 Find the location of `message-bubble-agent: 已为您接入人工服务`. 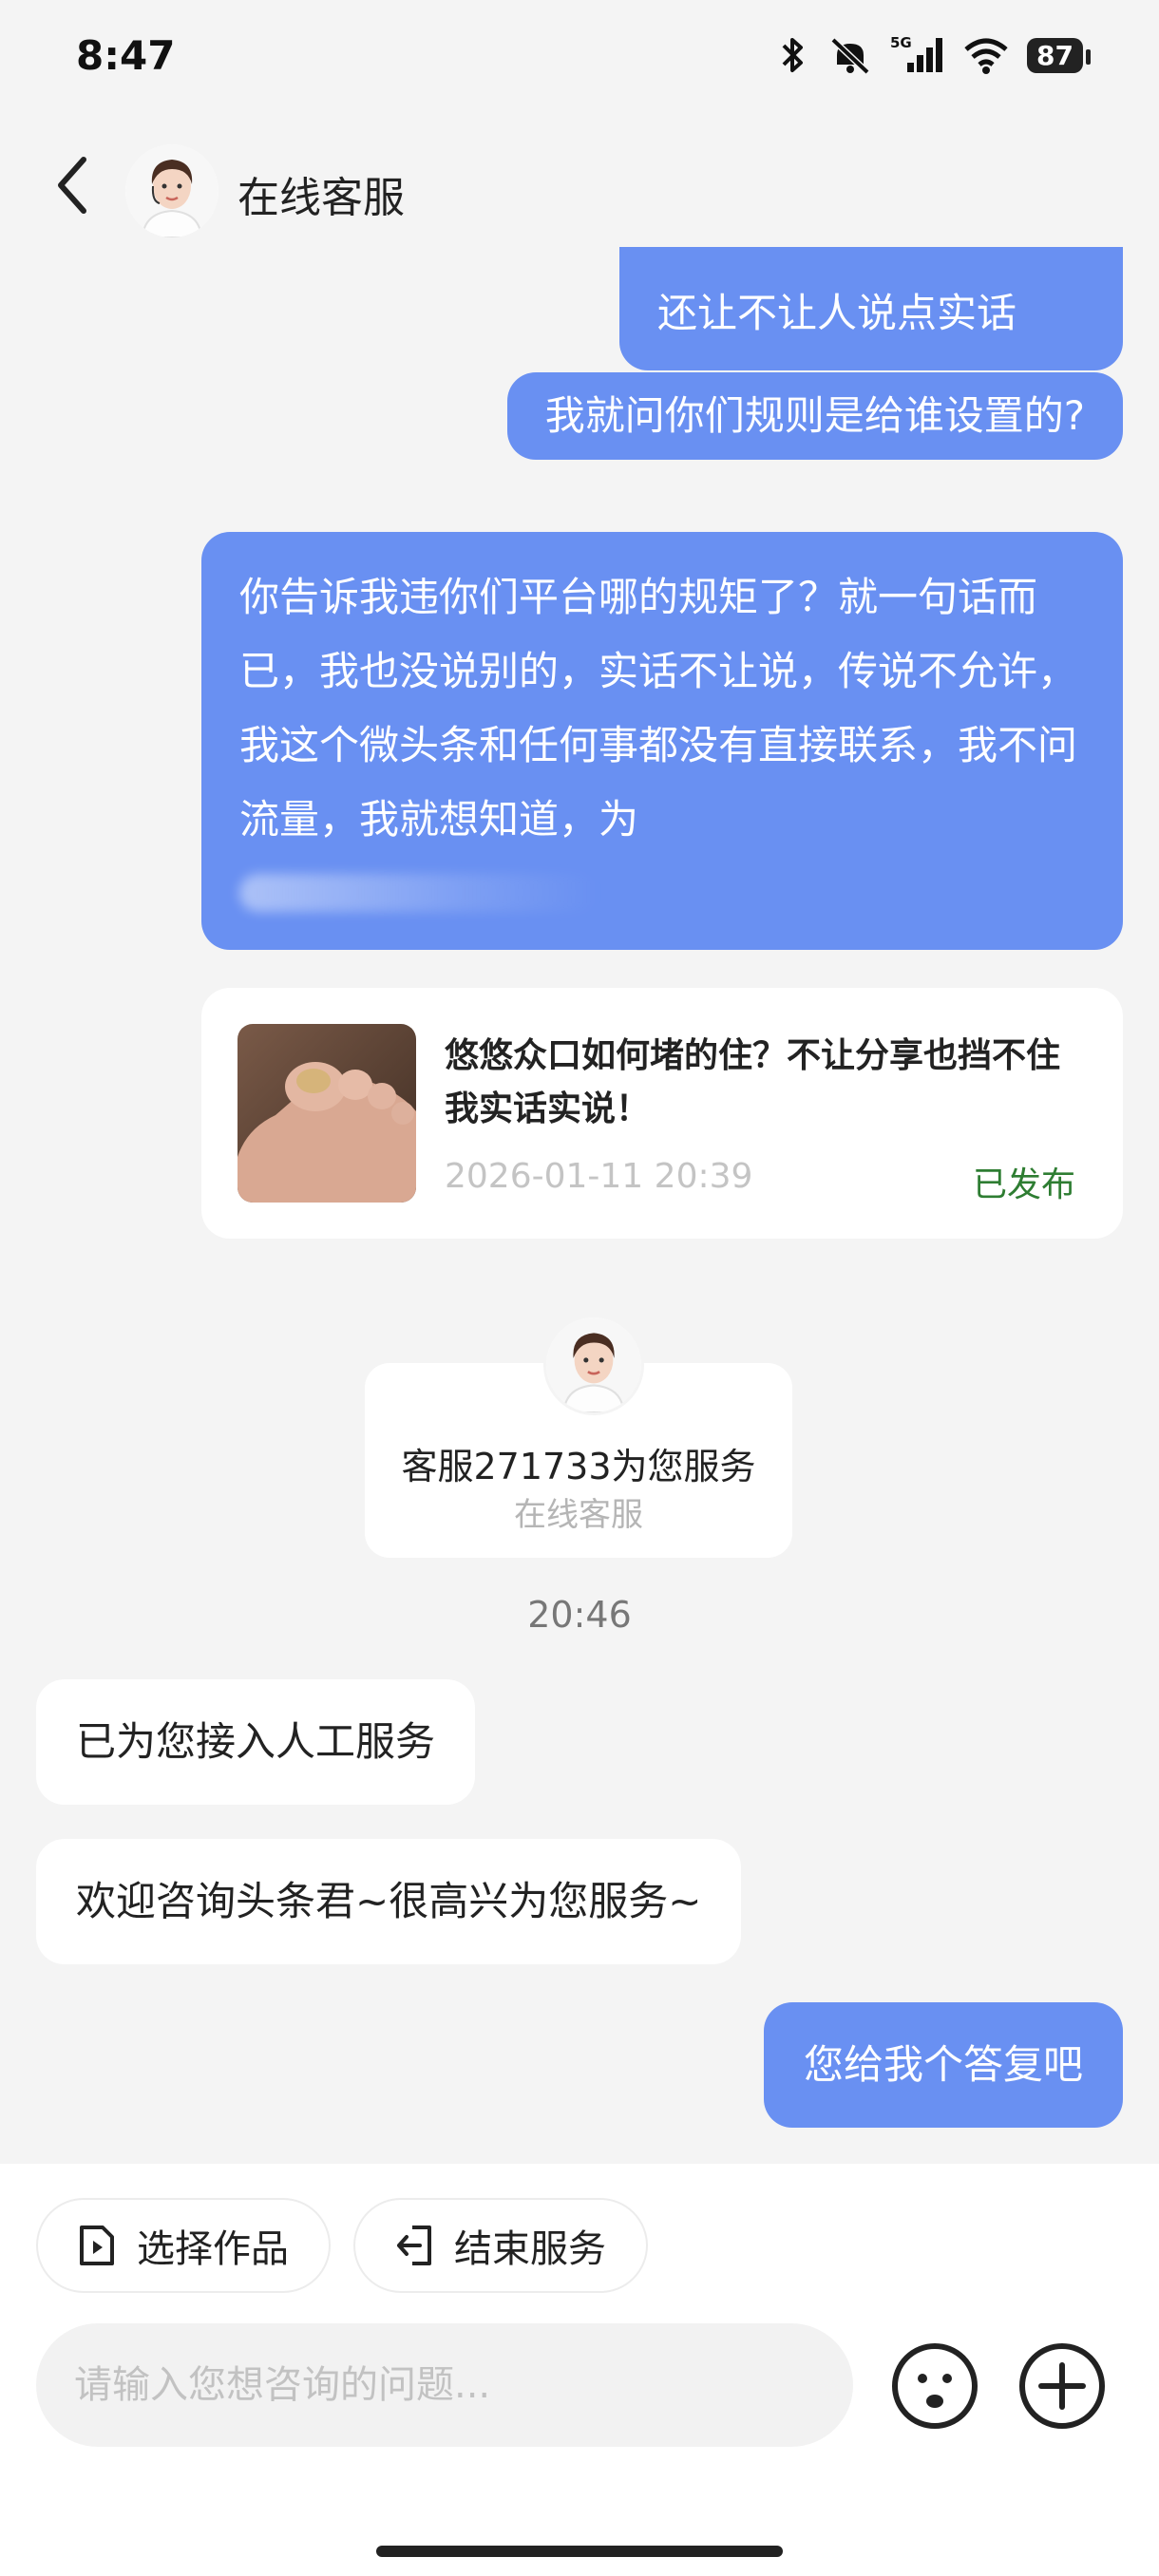

message-bubble-agent: 已为您接入人工服务 is located at coordinates (256, 1742).